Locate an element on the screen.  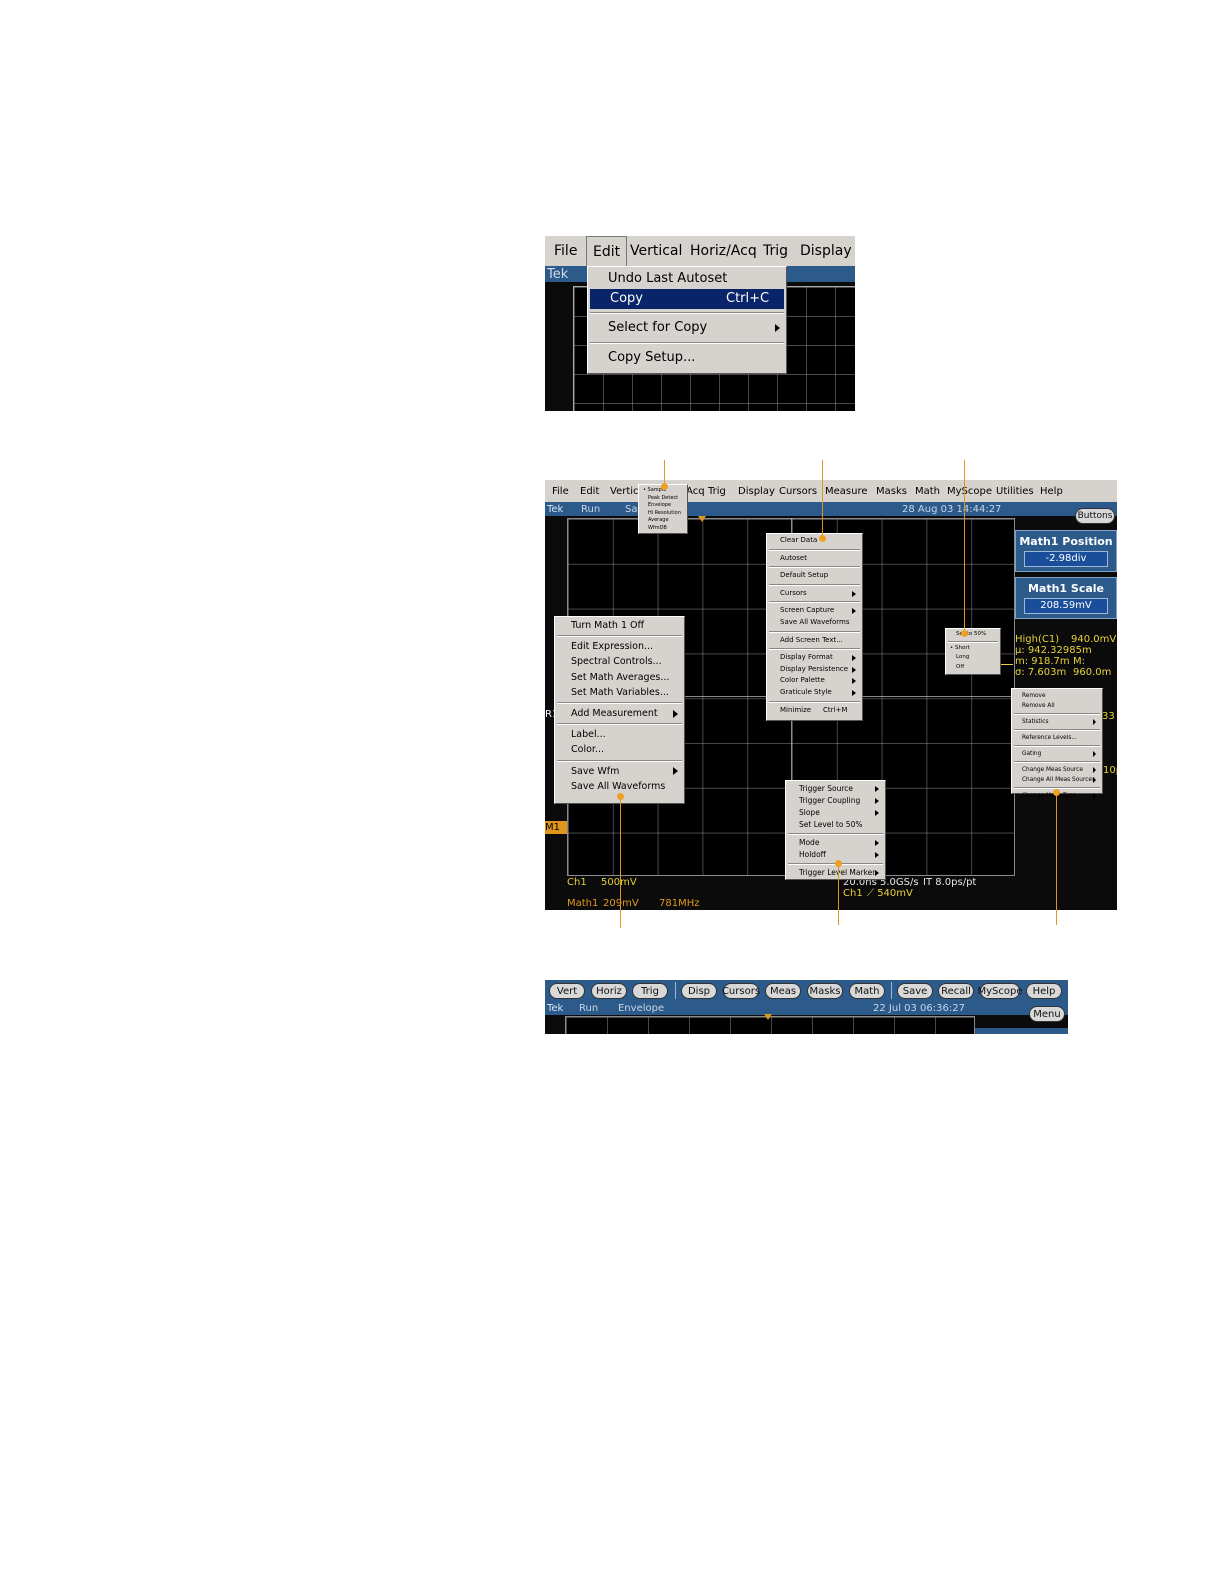
acq-envelope-item: Envelope is located at coordinates (663, 506).